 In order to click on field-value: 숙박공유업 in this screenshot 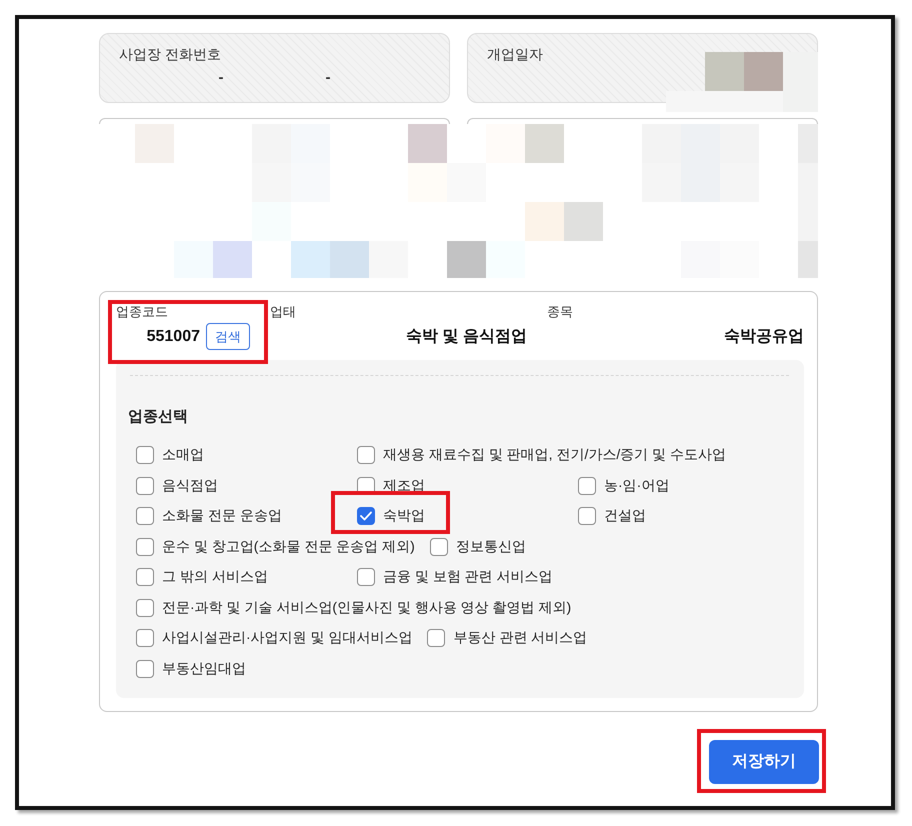, I will do `click(763, 337)`.